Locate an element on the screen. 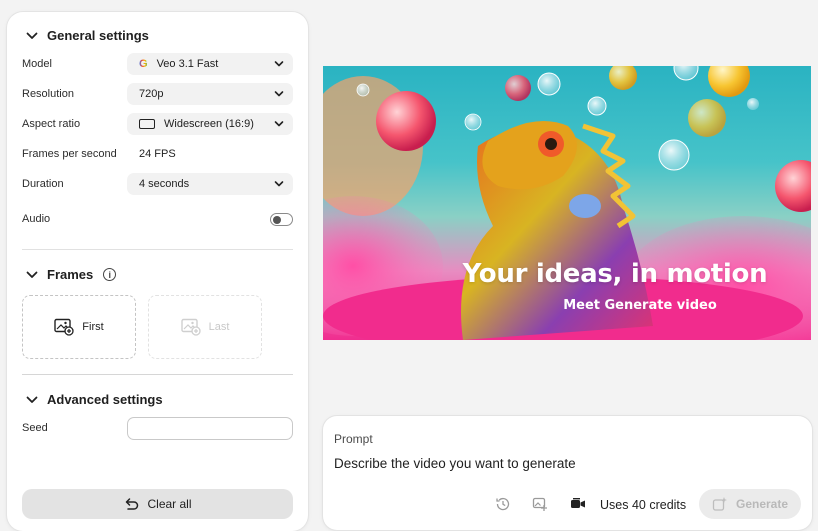 This screenshot has height=531, width=818. audio-toggle is located at coordinates (281, 219).